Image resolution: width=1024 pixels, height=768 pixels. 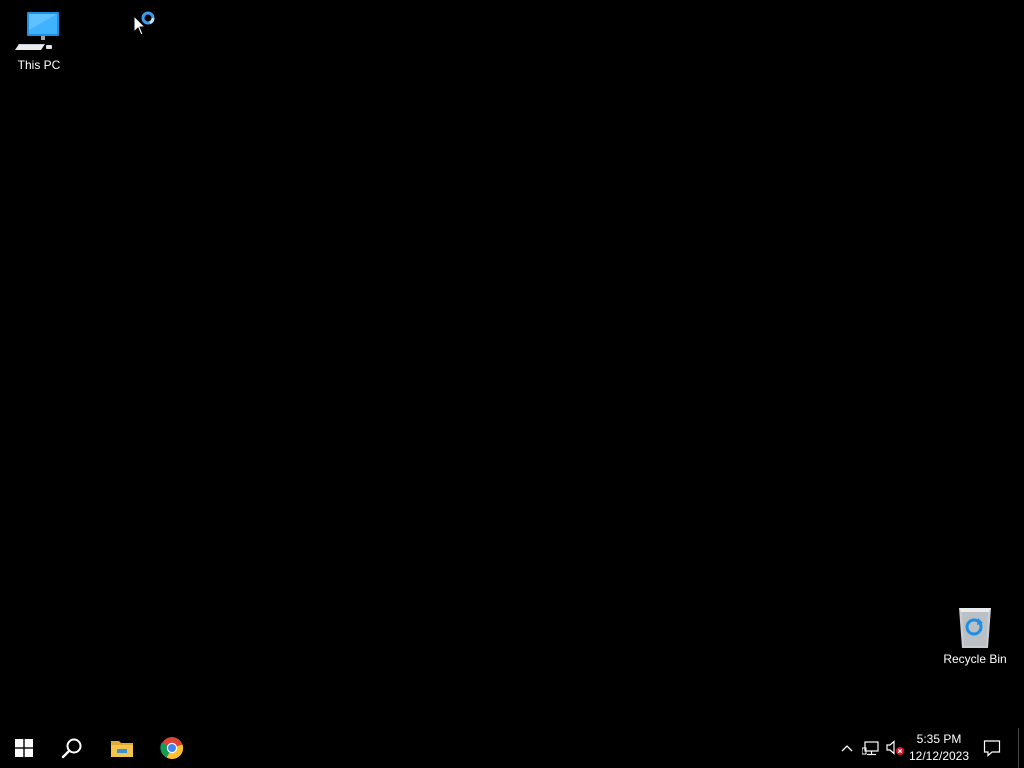 I want to click on this-pc-icon, so click(x=37, y=31).